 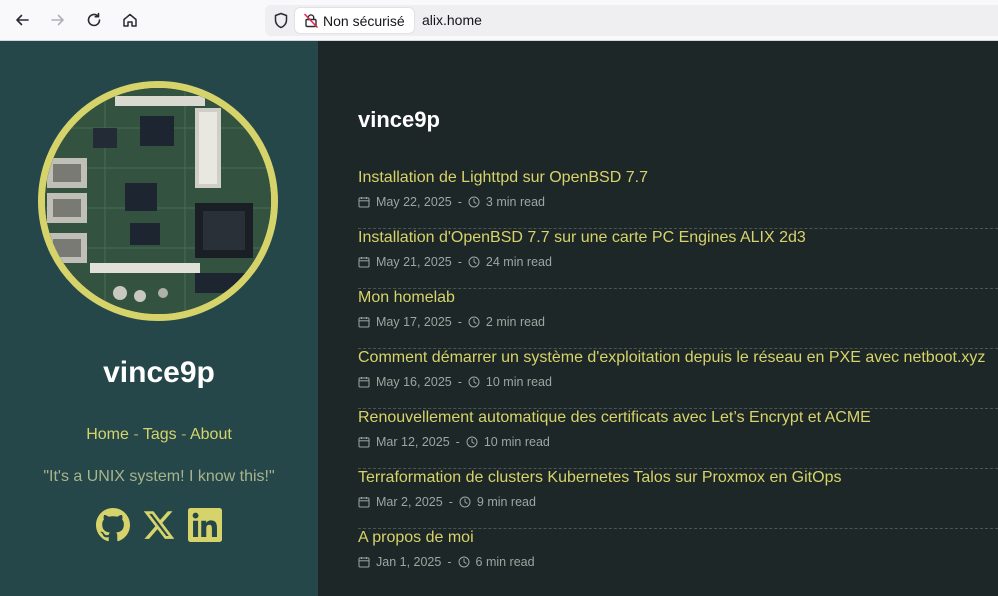 What do you see at coordinates (447, 502) in the screenshot?
I see `post-meta: Mar 2, 2025 - 9 min read` at bounding box center [447, 502].